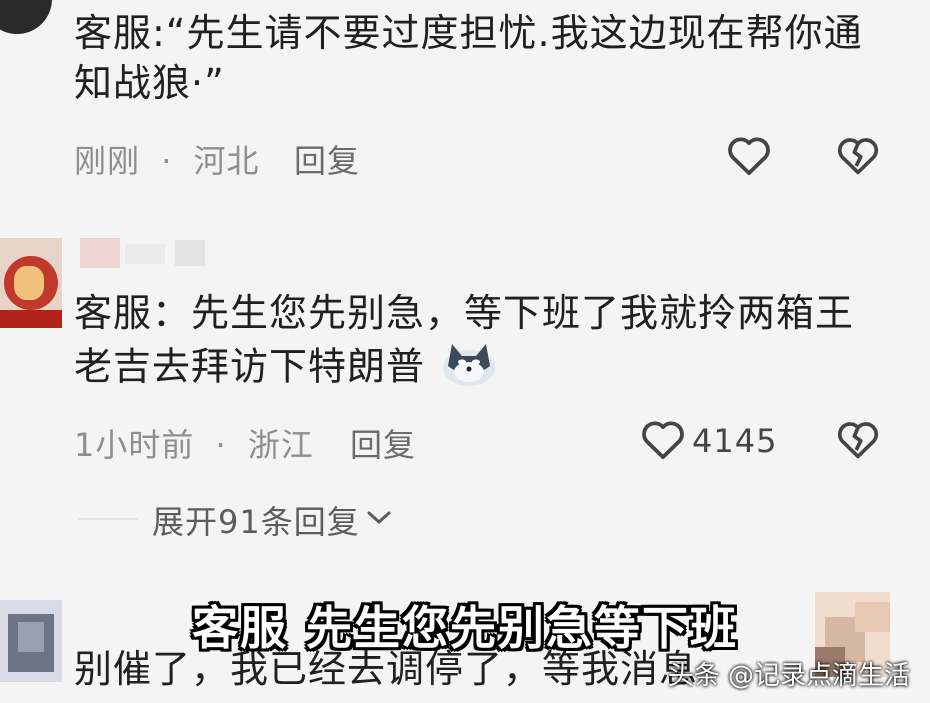 Image resolution: width=930 pixels, height=703 pixels. I want to click on chevron-down-icon, so click(379, 520).